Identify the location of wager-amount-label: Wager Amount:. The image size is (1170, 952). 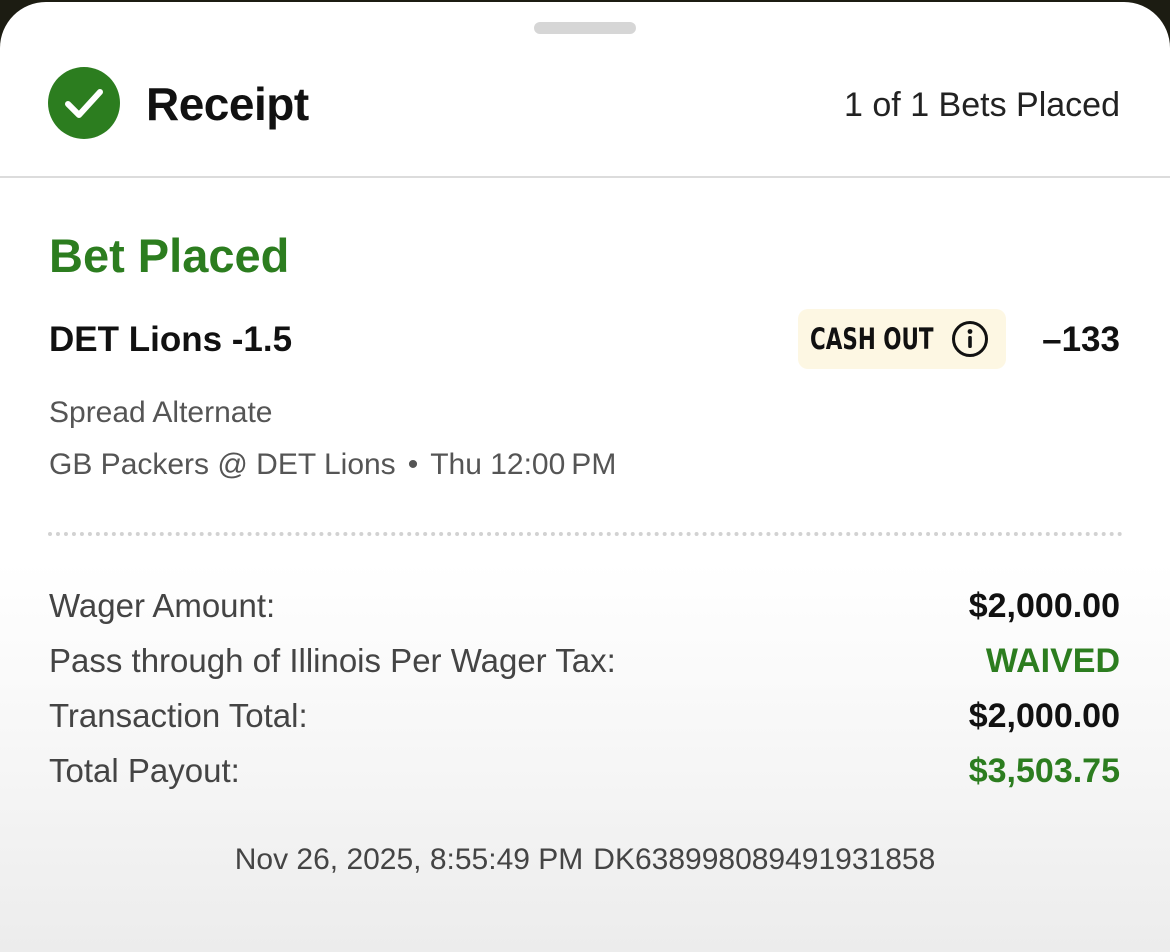
(162, 605).